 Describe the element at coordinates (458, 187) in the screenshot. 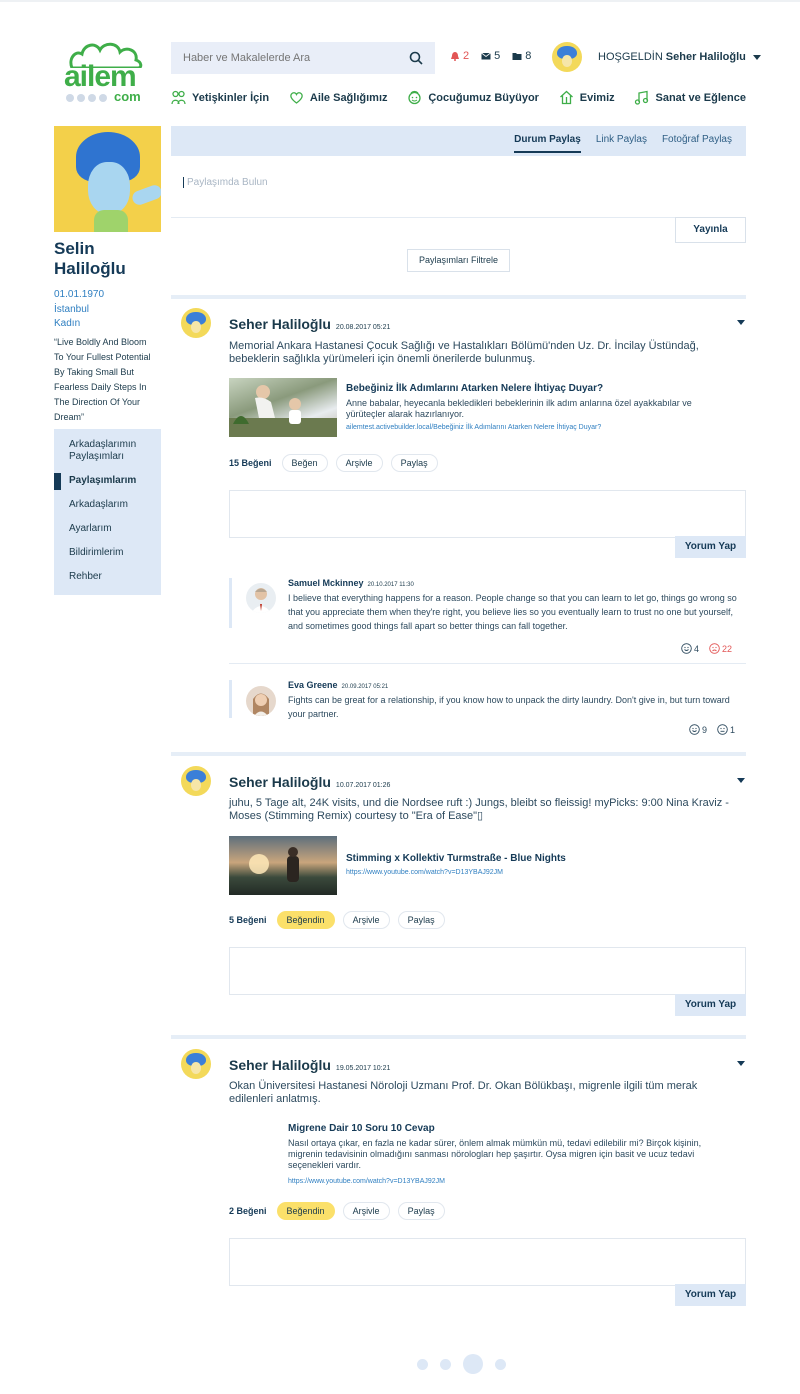

I see `share-textarea: Paylaşımda Bulun` at that location.